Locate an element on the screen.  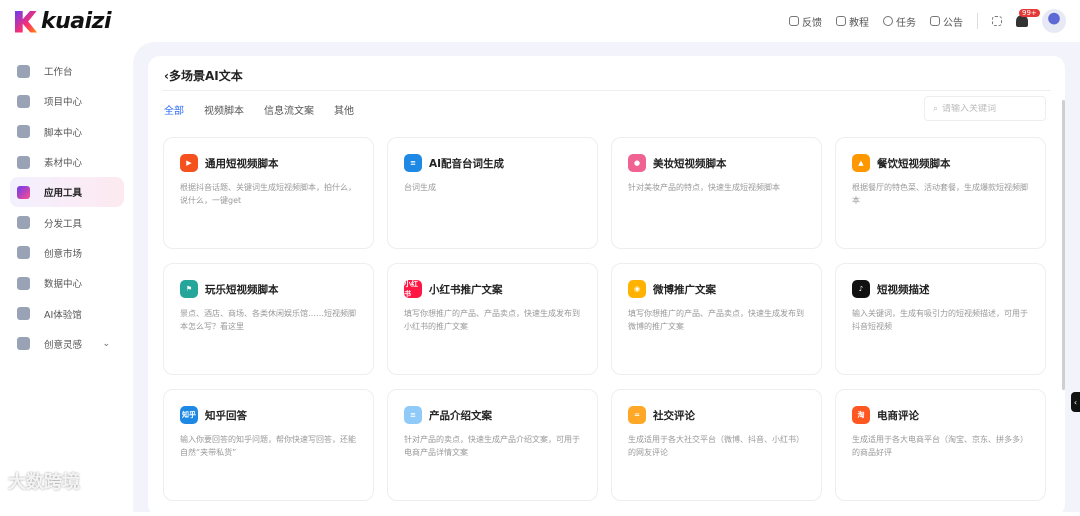
task-icon is located at coordinates (888, 21).